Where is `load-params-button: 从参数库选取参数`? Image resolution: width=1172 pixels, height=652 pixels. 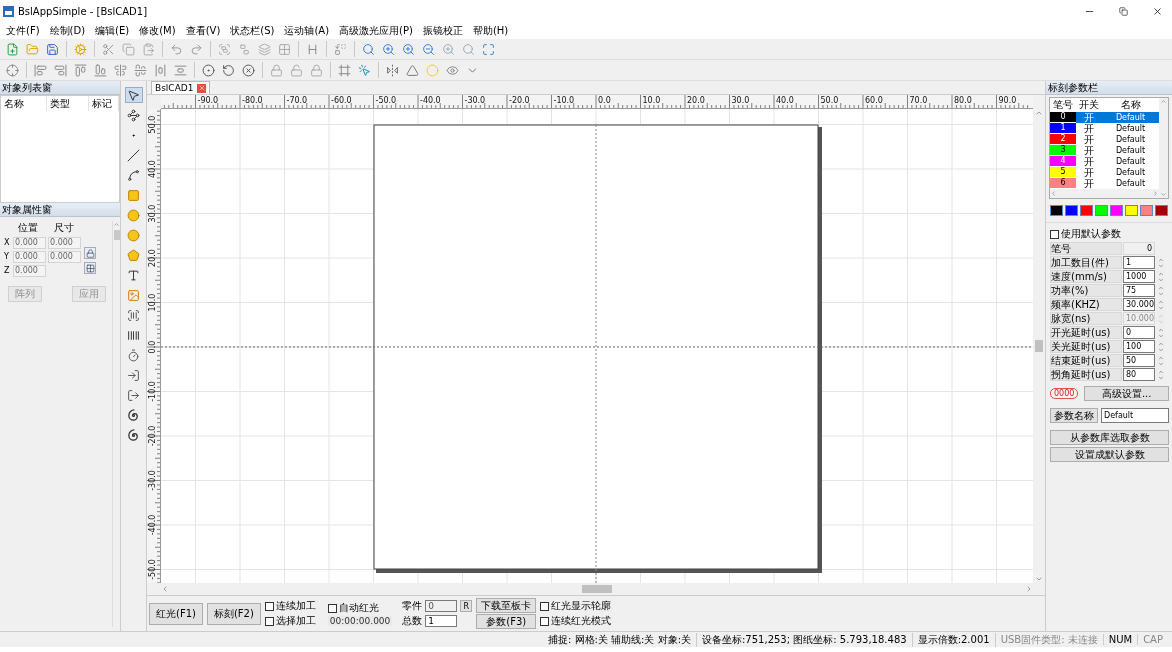
load-params-button: 从参数库选取参数 is located at coordinates (1109, 437).